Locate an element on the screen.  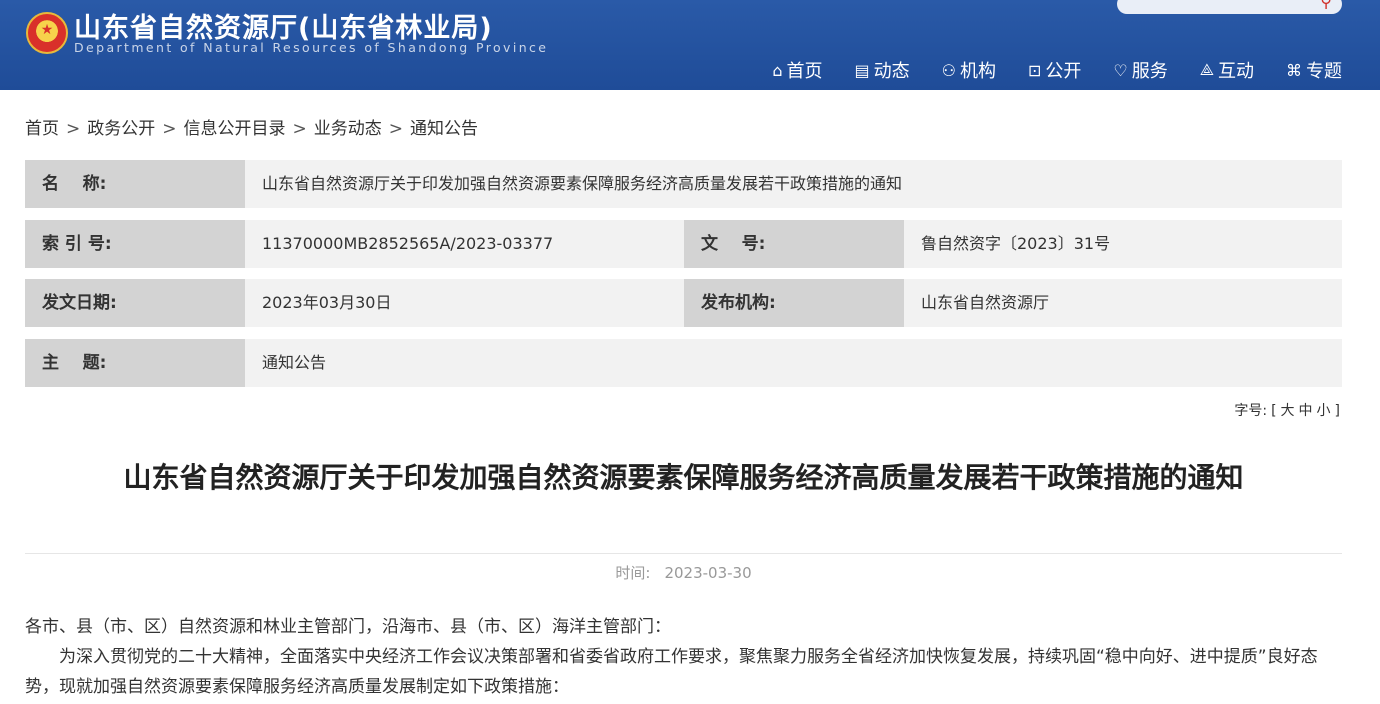
nav-item-interact: ⟁ 互动 is located at coordinates (1227, 70).